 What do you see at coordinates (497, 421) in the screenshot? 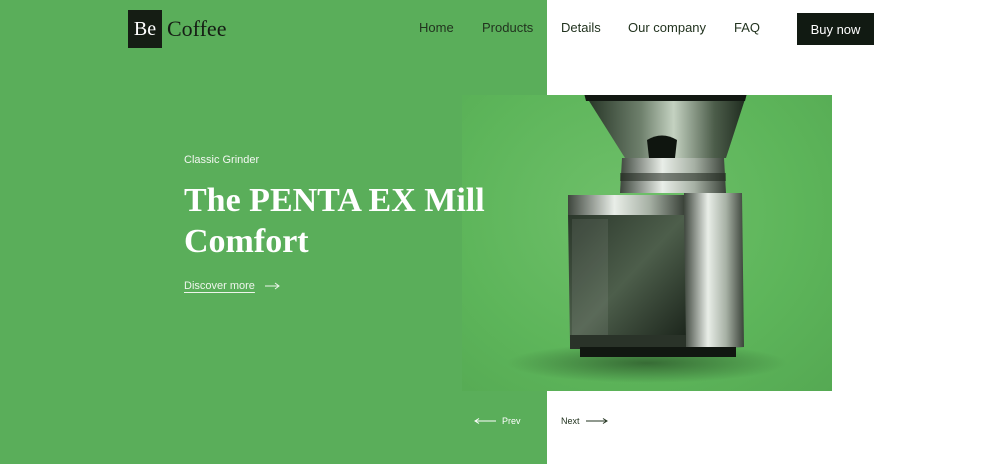
I see `prev-button: Prev` at bounding box center [497, 421].